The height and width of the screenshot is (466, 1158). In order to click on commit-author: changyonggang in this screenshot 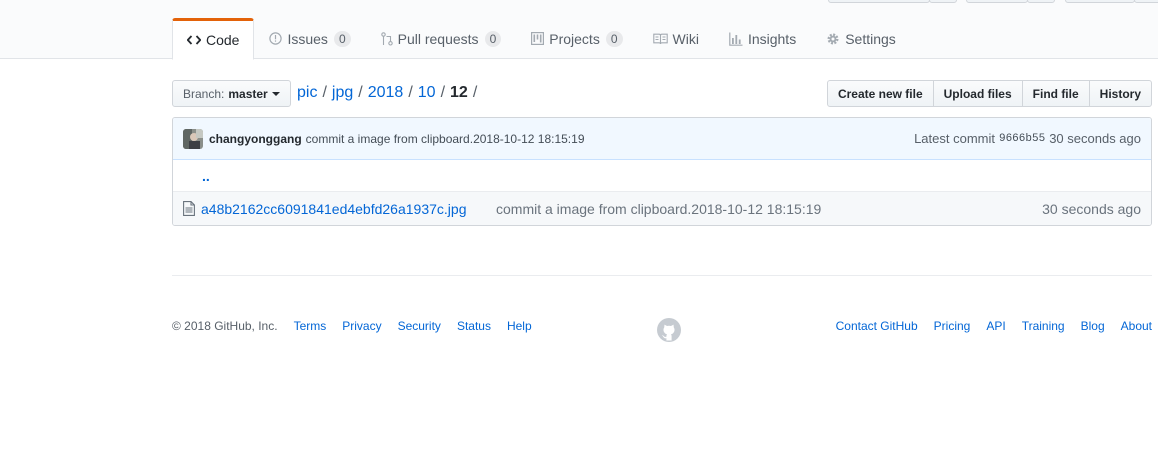, I will do `click(255, 139)`.